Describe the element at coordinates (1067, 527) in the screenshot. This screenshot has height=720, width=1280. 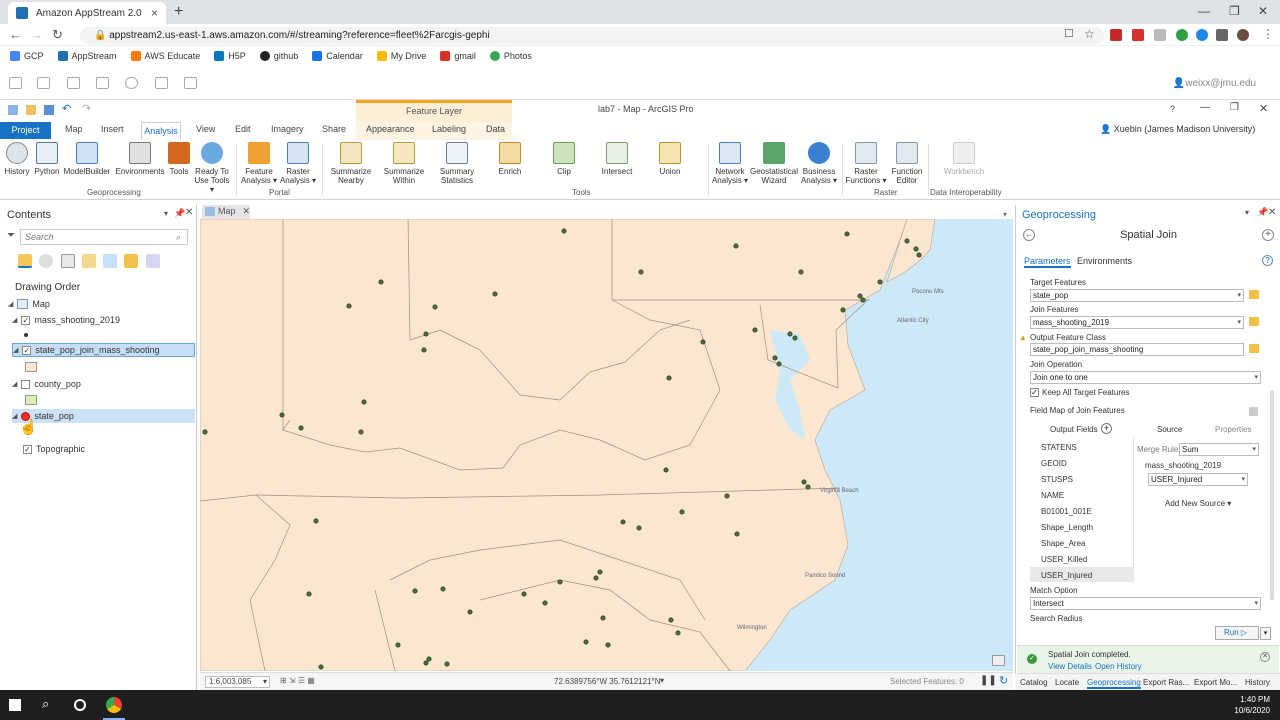
I see `field-item: Shape_Length` at that location.